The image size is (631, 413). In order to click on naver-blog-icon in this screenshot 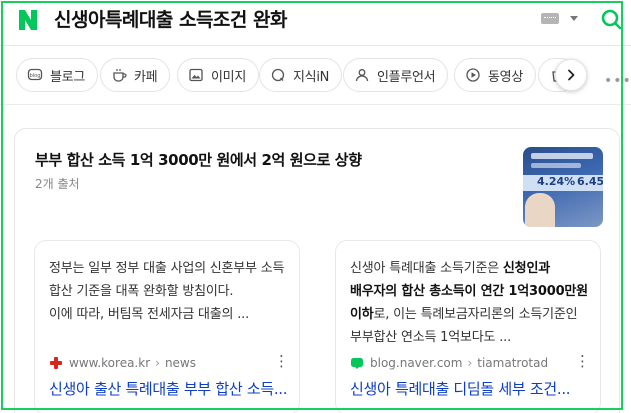, I will do `click(357, 363)`.